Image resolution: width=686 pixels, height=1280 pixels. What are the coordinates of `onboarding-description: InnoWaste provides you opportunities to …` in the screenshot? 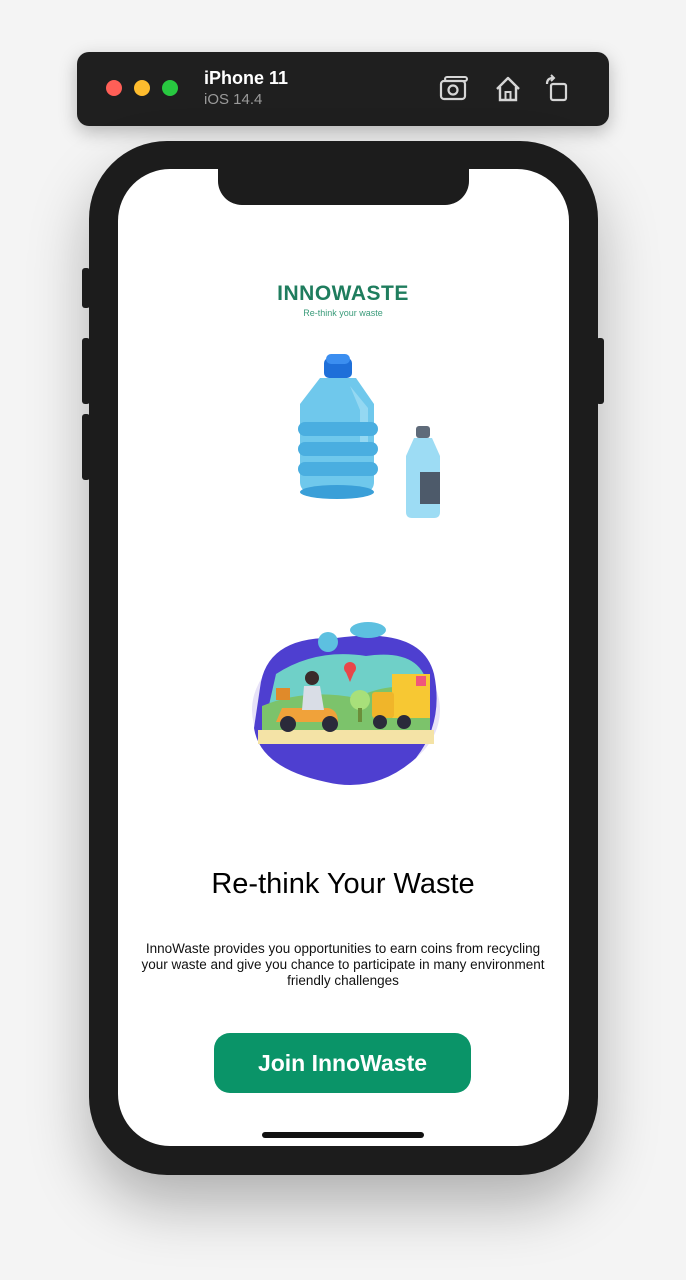 It's located at (343, 964).